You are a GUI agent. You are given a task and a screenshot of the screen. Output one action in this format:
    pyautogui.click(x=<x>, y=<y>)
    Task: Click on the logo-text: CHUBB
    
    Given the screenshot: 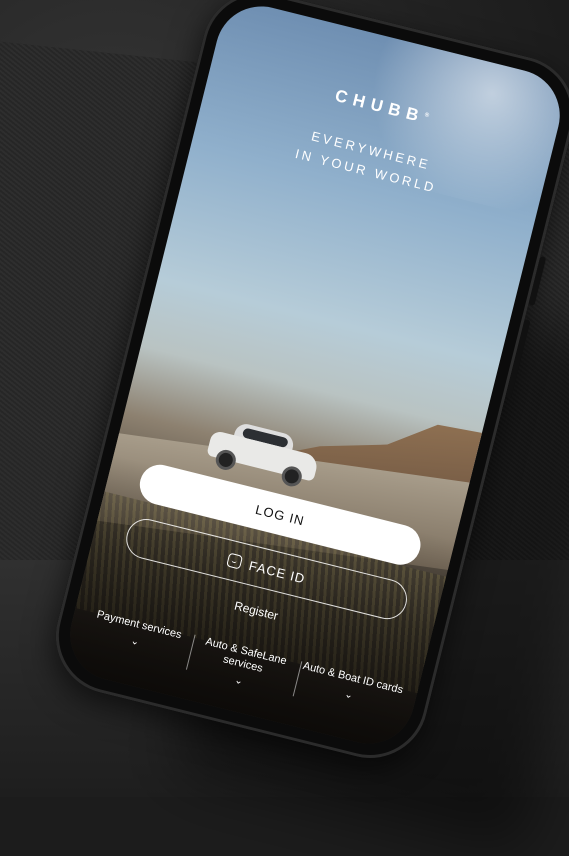 What is the action you would take?
    pyautogui.click(x=380, y=106)
    